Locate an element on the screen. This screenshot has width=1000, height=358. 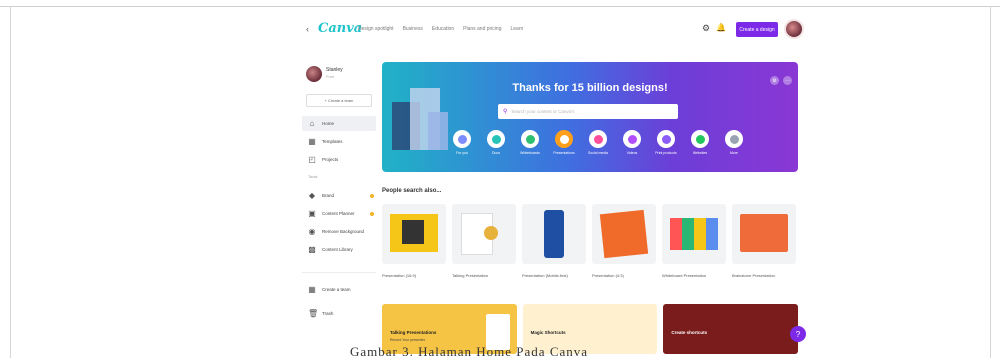
template-label: Presentation (16:9) is located at coordinates (399, 275).